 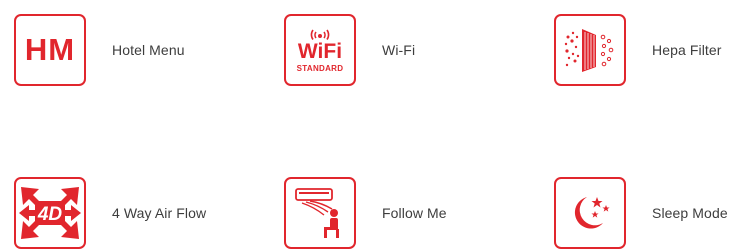 What do you see at coordinates (414, 213) in the screenshot?
I see `feature-label-follow-me: Follow Me` at bounding box center [414, 213].